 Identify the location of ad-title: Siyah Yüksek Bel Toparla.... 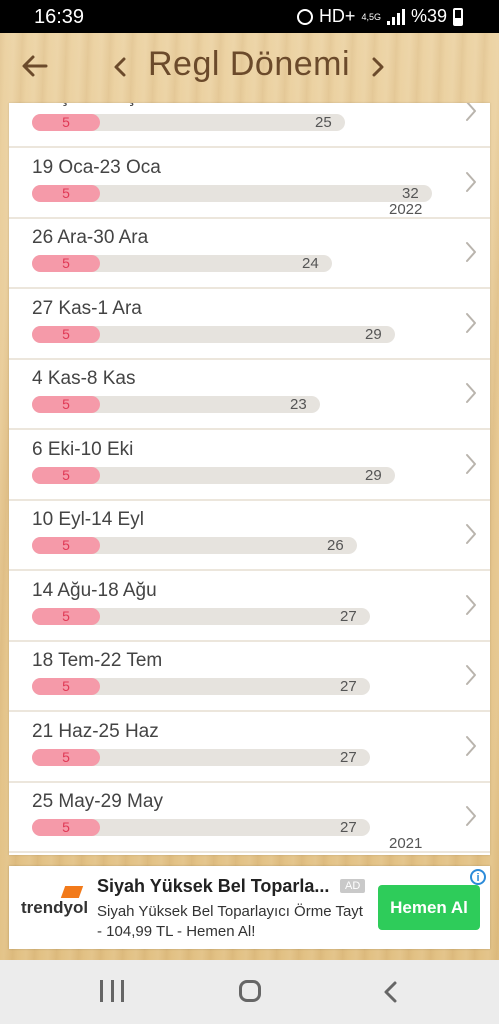
(213, 886).